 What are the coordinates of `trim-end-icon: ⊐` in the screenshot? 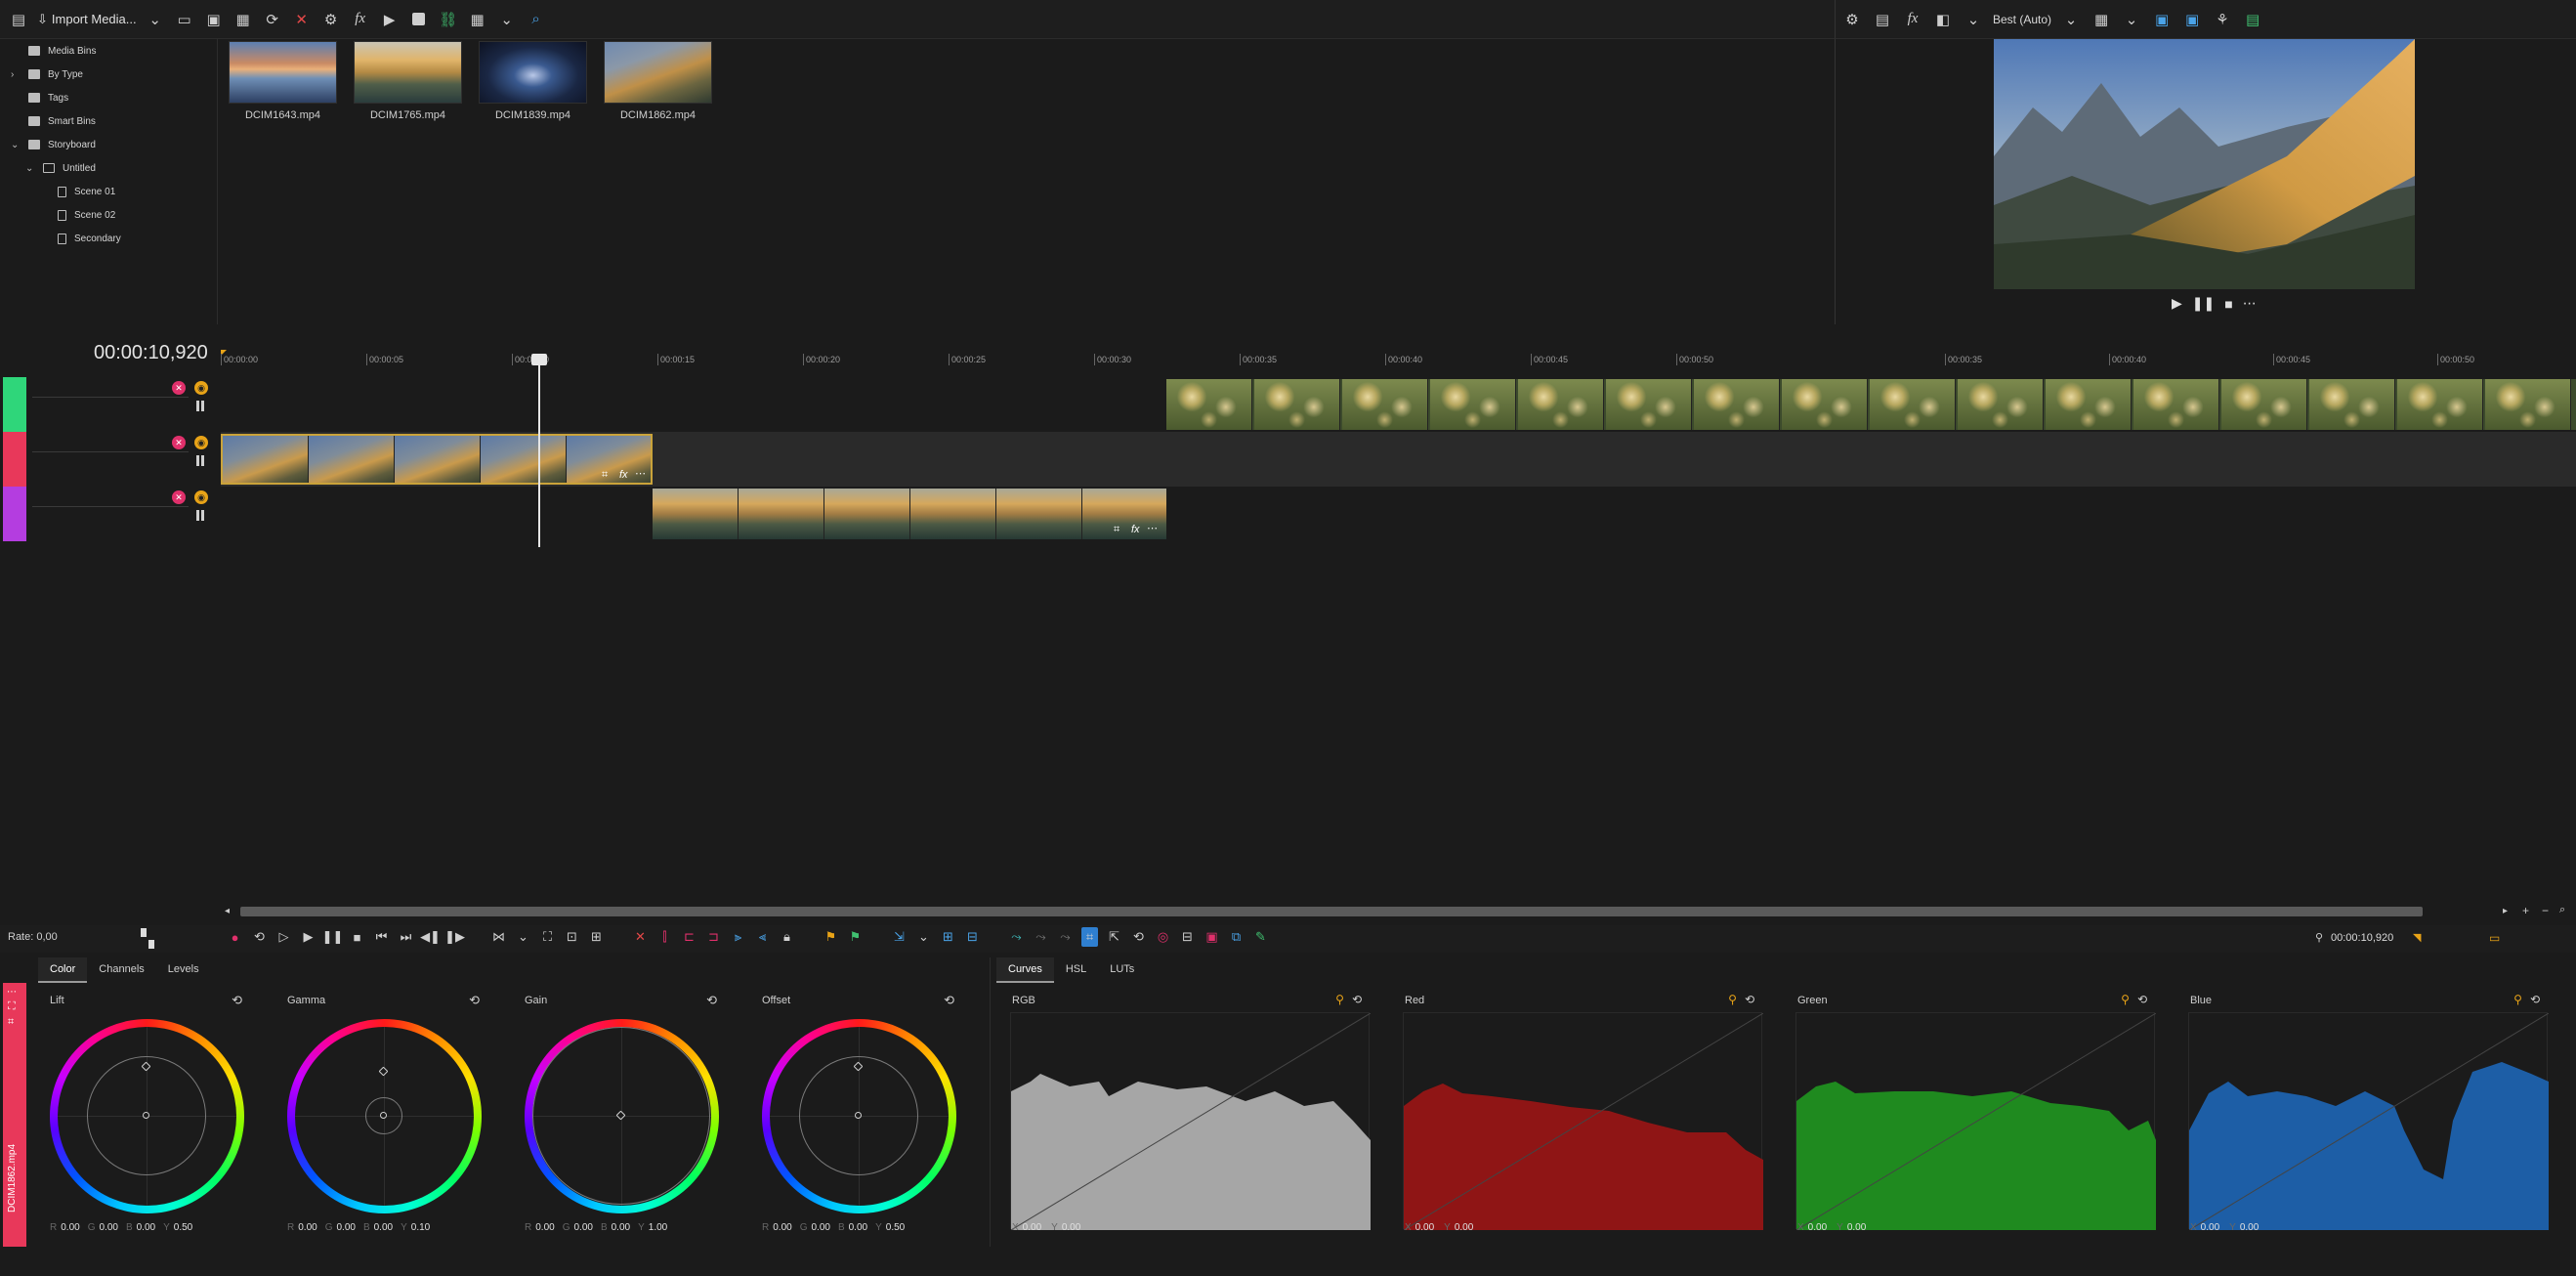 It's located at (713, 937).